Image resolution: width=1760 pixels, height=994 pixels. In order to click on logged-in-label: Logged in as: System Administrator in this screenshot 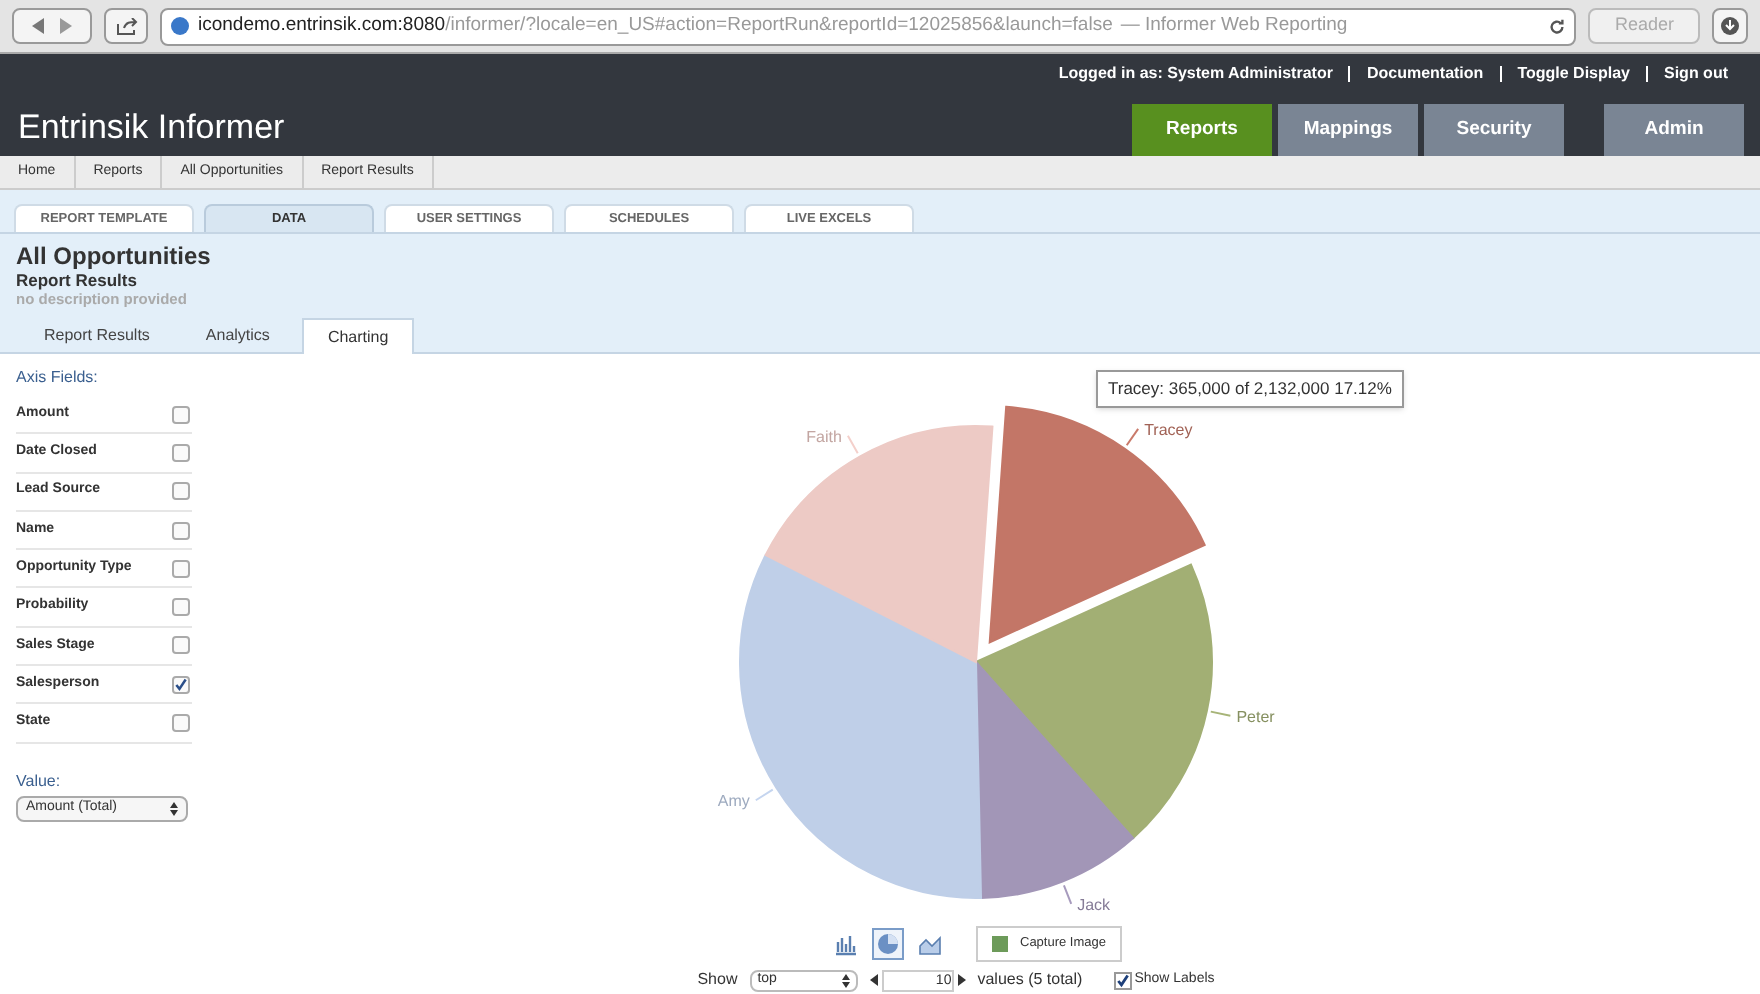, I will do `click(1195, 74)`.